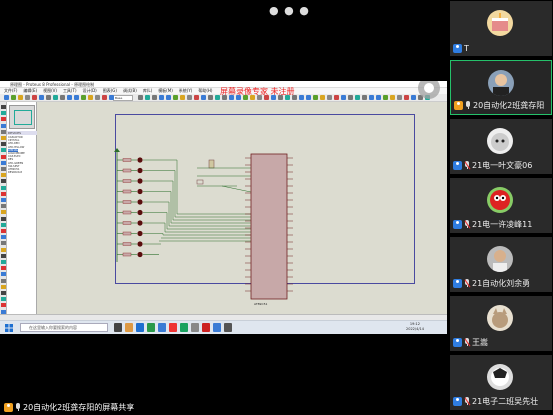 Image resolution: width=553 pixels, height=415 pixels. What do you see at coordinates (205, 90) in the screenshot?
I see `menu-item: 帮助(H)` at bounding box center [205, 90].